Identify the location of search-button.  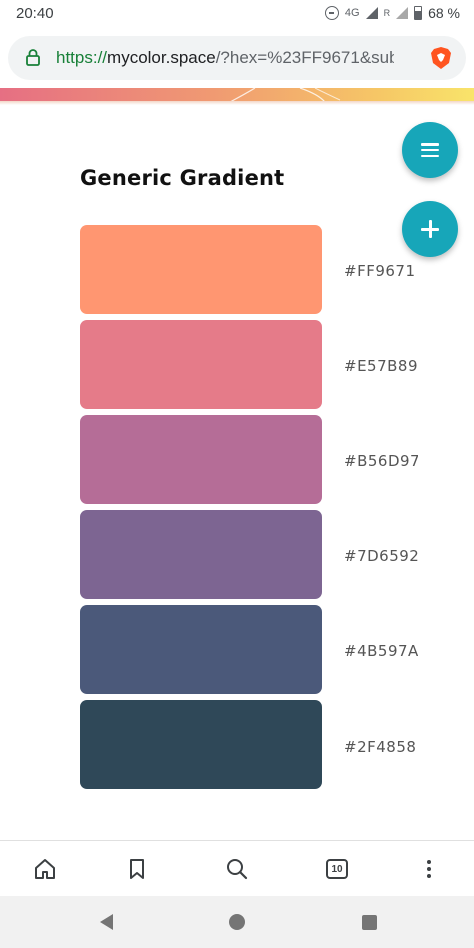
(237, 869).